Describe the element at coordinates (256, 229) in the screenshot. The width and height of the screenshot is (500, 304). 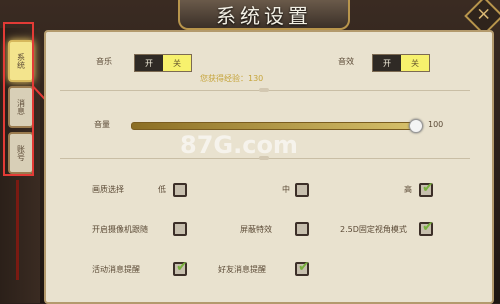
I see `hide-effects-label: 屏蔽特效` at that location.